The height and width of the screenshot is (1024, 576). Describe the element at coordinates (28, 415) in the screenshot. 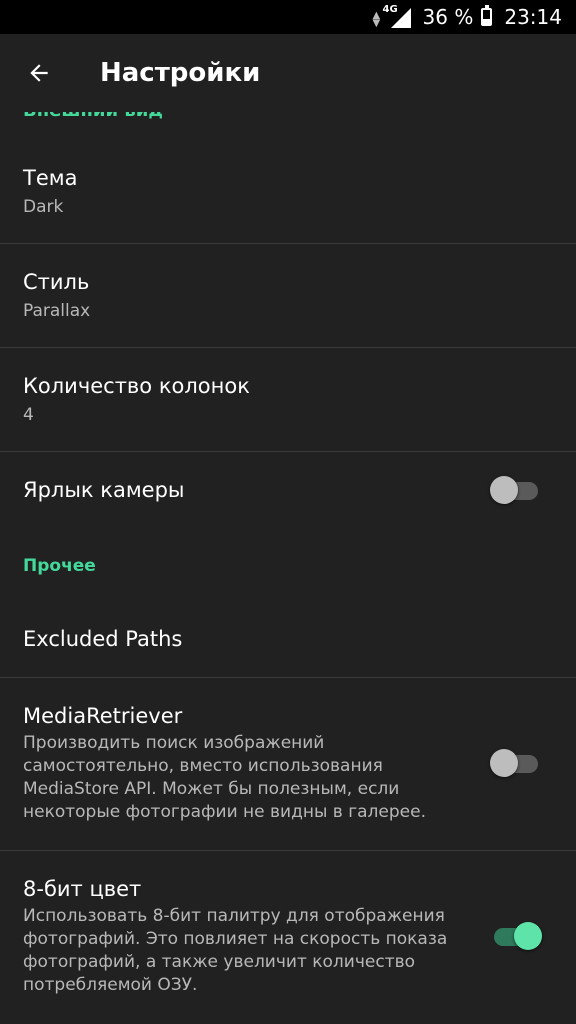

I see `setting-value: 4` at that location.